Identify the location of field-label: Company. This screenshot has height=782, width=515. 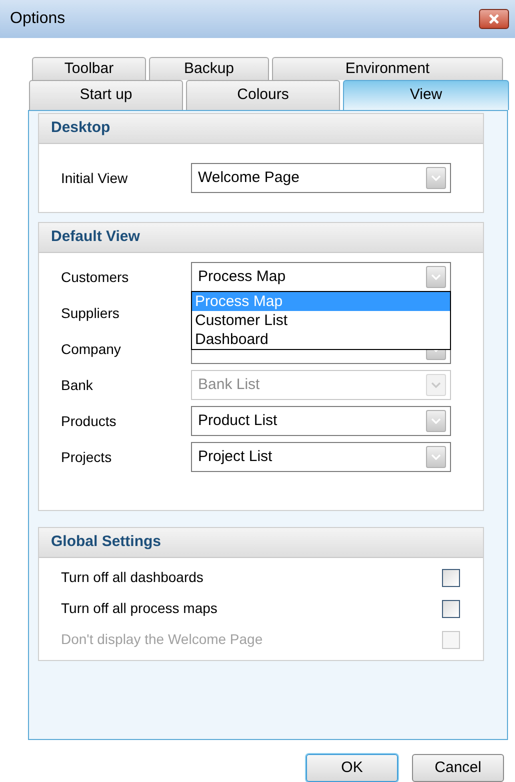
(91, 349).